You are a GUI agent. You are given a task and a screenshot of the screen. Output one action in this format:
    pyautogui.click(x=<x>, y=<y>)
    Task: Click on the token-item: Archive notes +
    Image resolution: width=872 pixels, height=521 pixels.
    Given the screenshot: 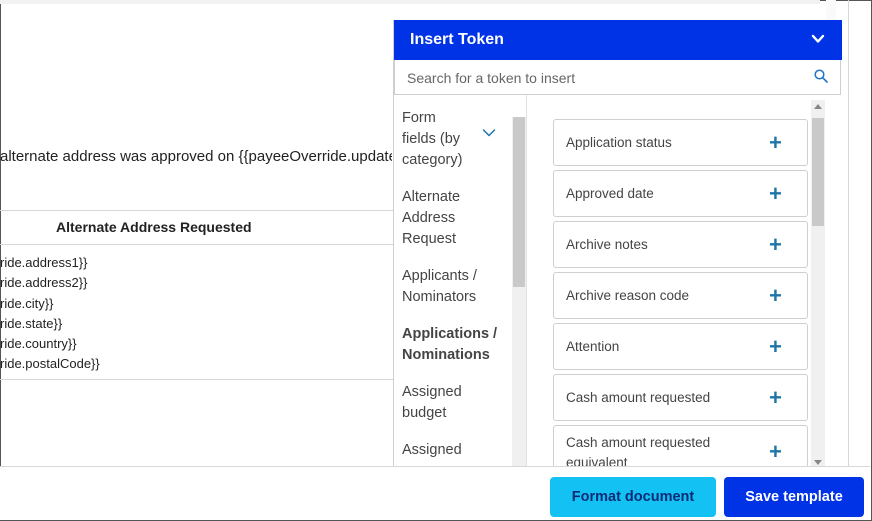 What is the action you would take?
    pyautogui.click(x=680, y=244)
    